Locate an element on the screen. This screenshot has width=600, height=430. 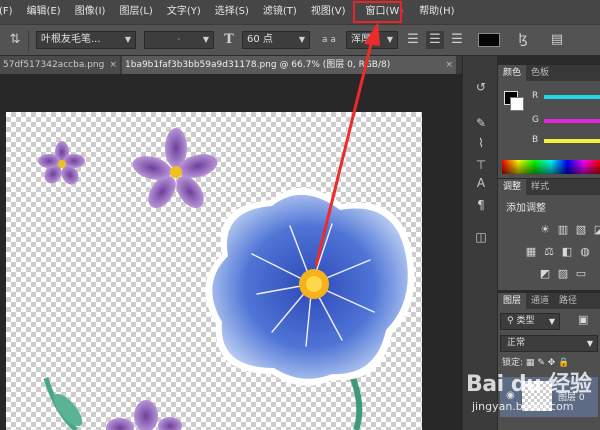
properties-icon: ✎ is located at coordinates (481, 123).